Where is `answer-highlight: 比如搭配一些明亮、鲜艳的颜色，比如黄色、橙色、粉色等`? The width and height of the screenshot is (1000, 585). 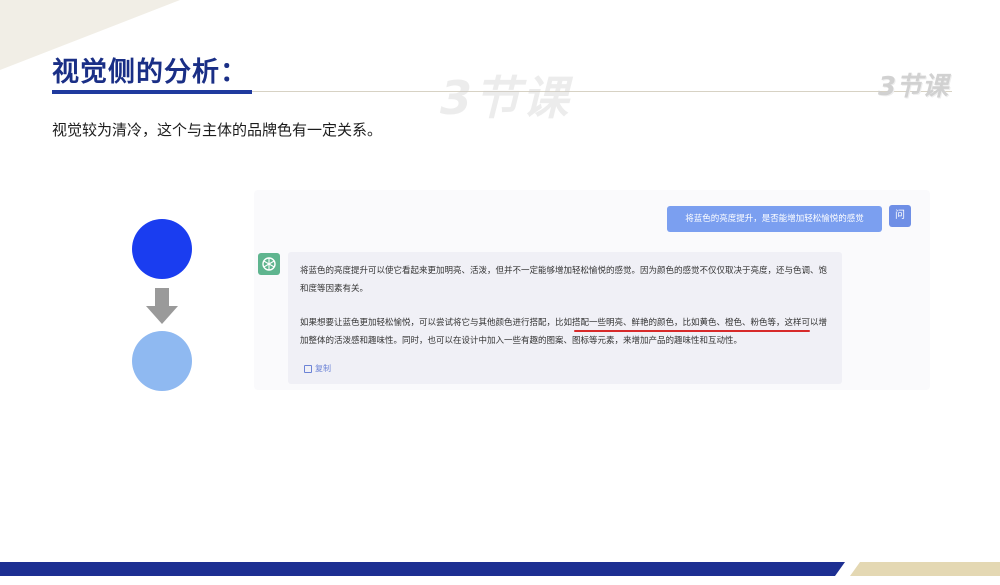 answer-highlight: 比如搭配一些明亮、鲜艳的颜色，比如黄色、橙色、粉色等 is located at coordinates (666, 323).